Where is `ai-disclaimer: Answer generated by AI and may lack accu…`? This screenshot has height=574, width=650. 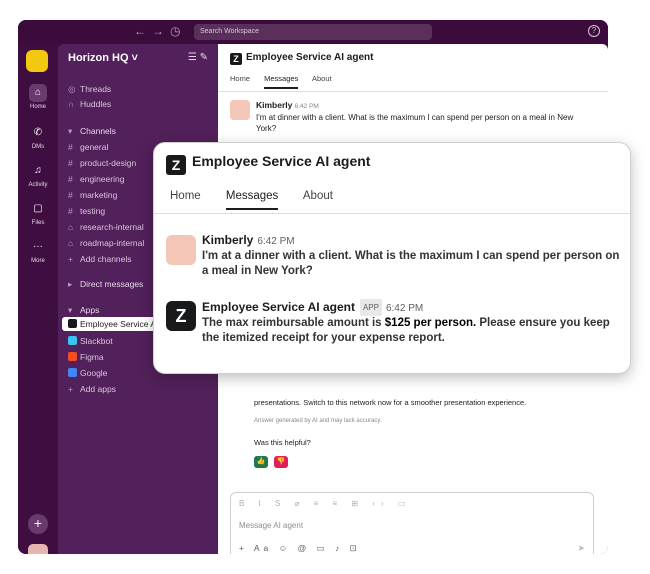 ai-disclaimer: Answer generated by AI and may lack accu… is located at coordinates (318, 421).